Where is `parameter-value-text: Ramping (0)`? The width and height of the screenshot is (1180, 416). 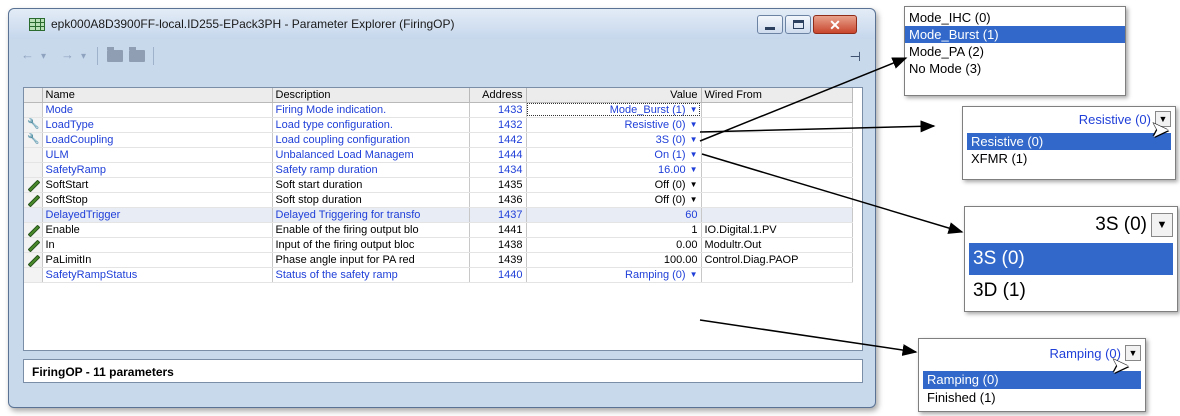 parameter-value-text: Ramping (0) is located at coordinates (655, 274).